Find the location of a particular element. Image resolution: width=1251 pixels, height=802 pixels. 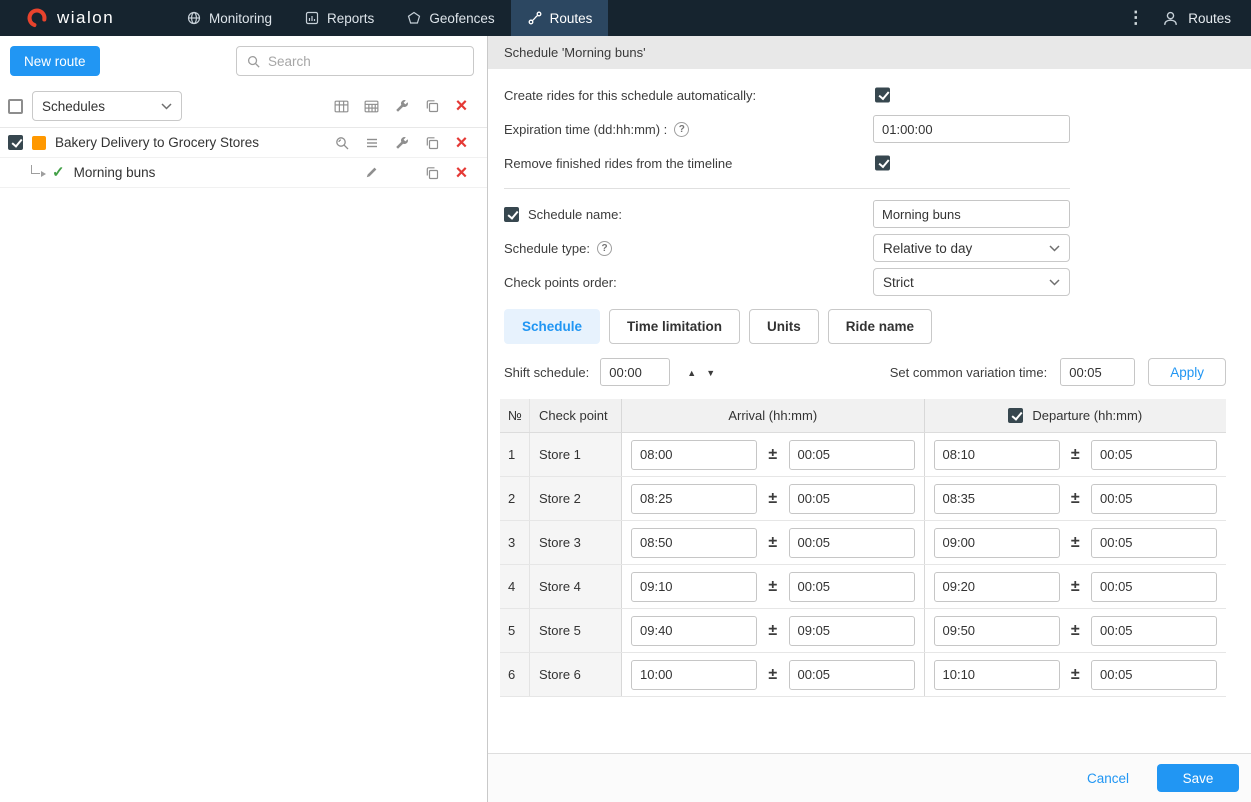

search-icon is located at coordinates (253, 61).